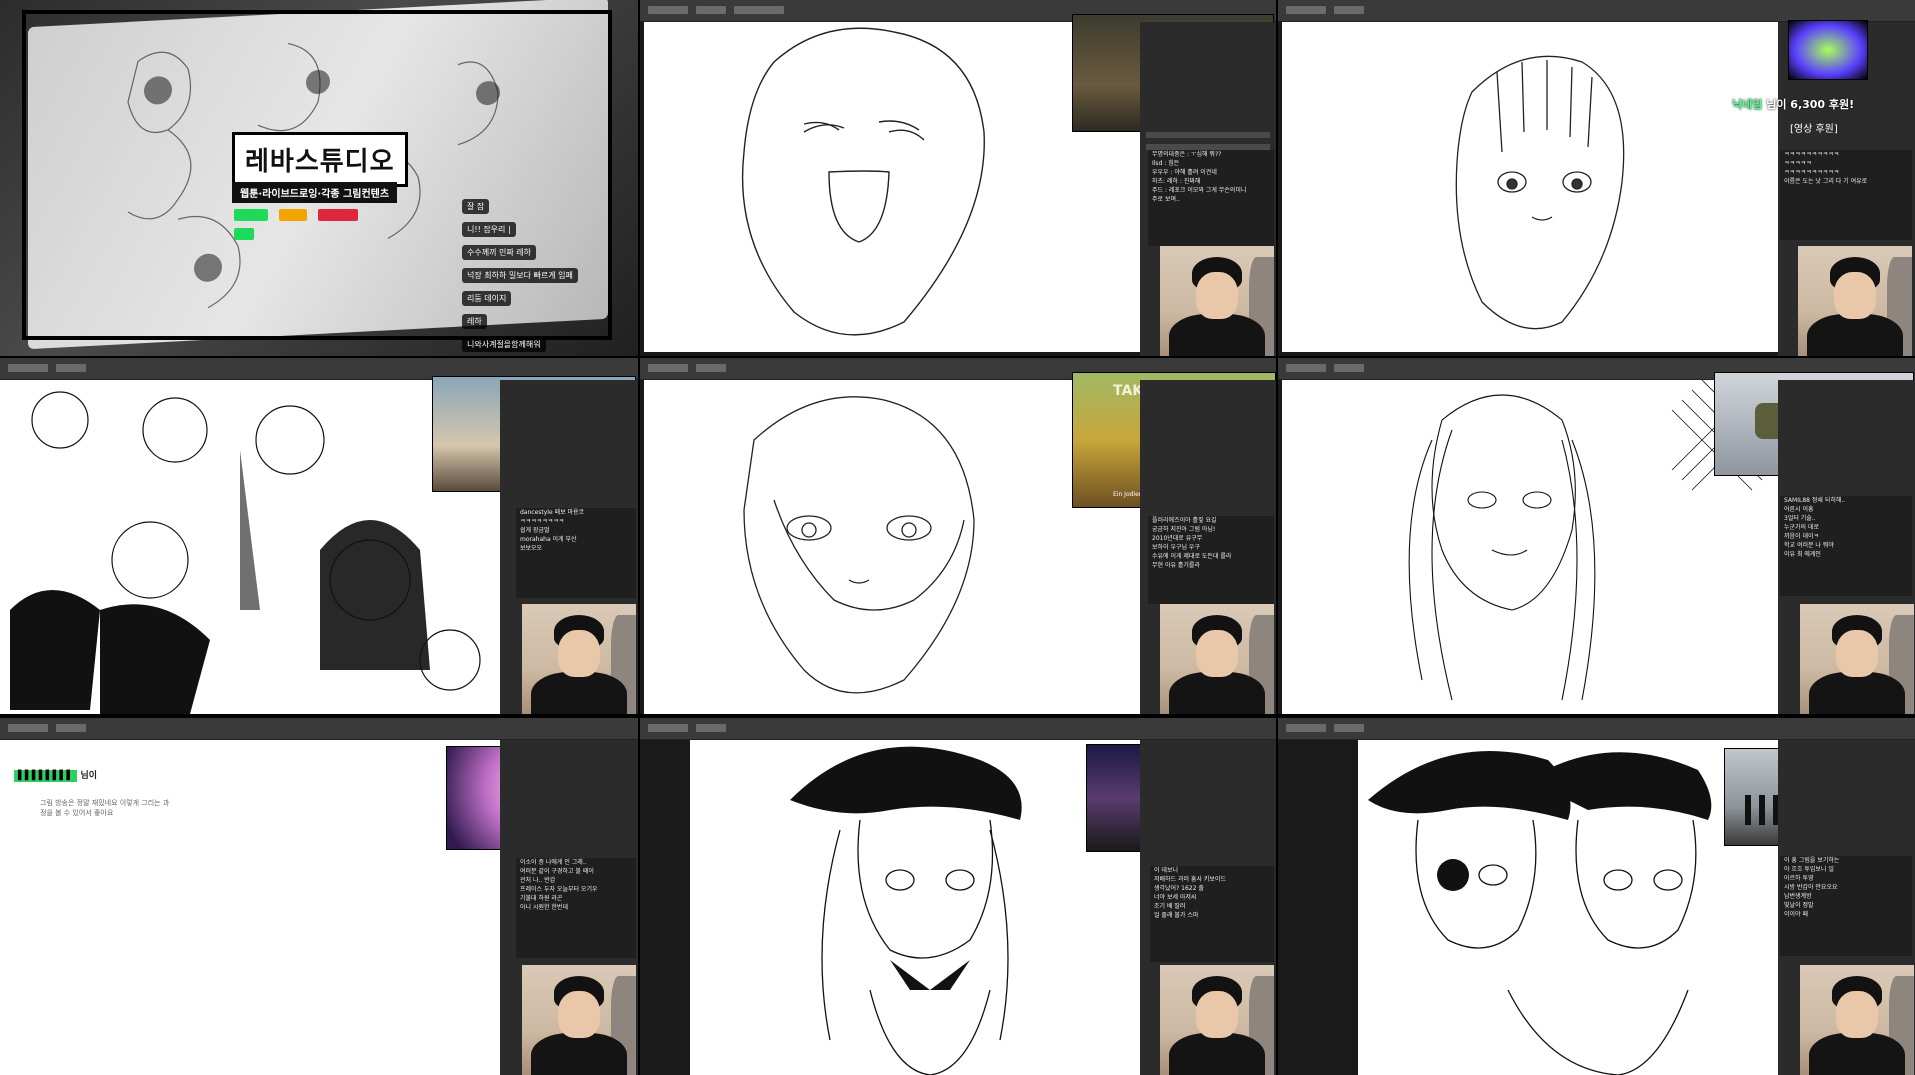  I want to click on chat-message: 3얼터 기술.., so click(1800, 518).